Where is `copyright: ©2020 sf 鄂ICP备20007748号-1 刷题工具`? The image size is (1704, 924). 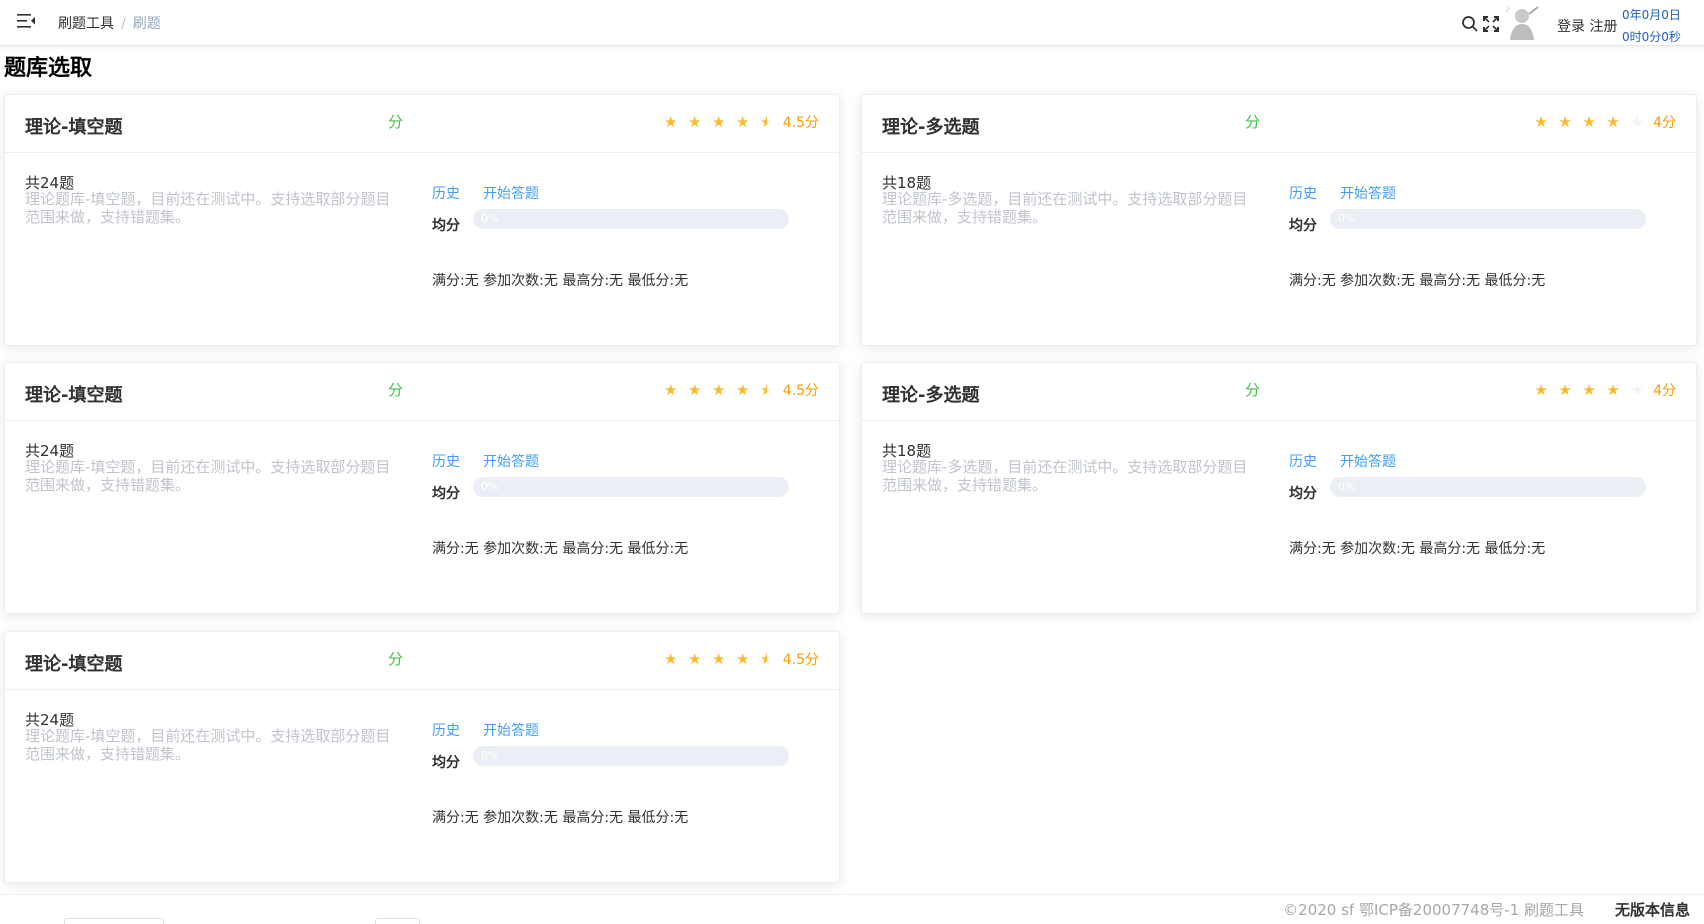
copyright: ©2020 sf 鄂ICP备20007748号-1 刷题工具 is located at coordinates (1433, 910).